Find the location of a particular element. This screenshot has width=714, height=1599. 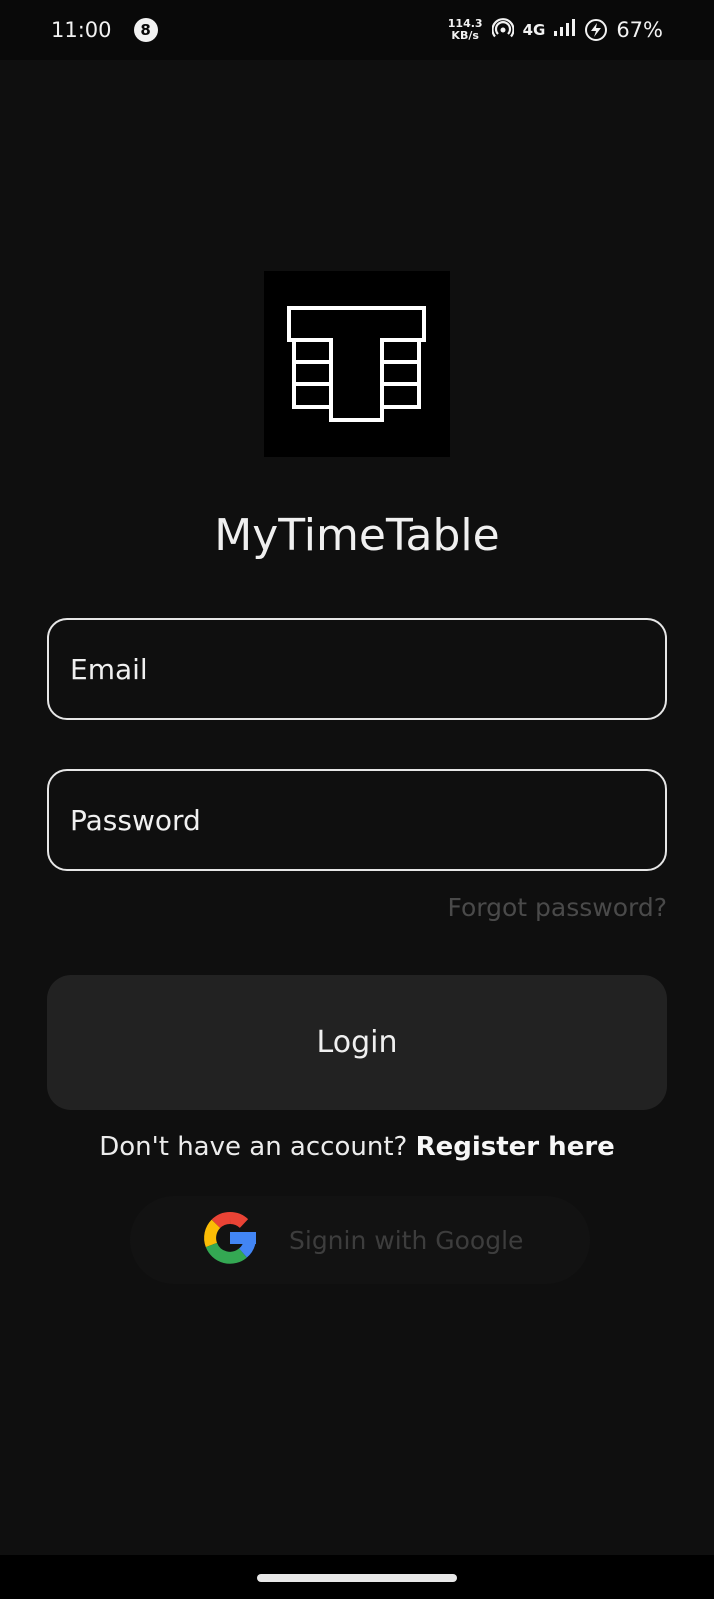

battery-charging-icon is located at coordinates (596, 30).